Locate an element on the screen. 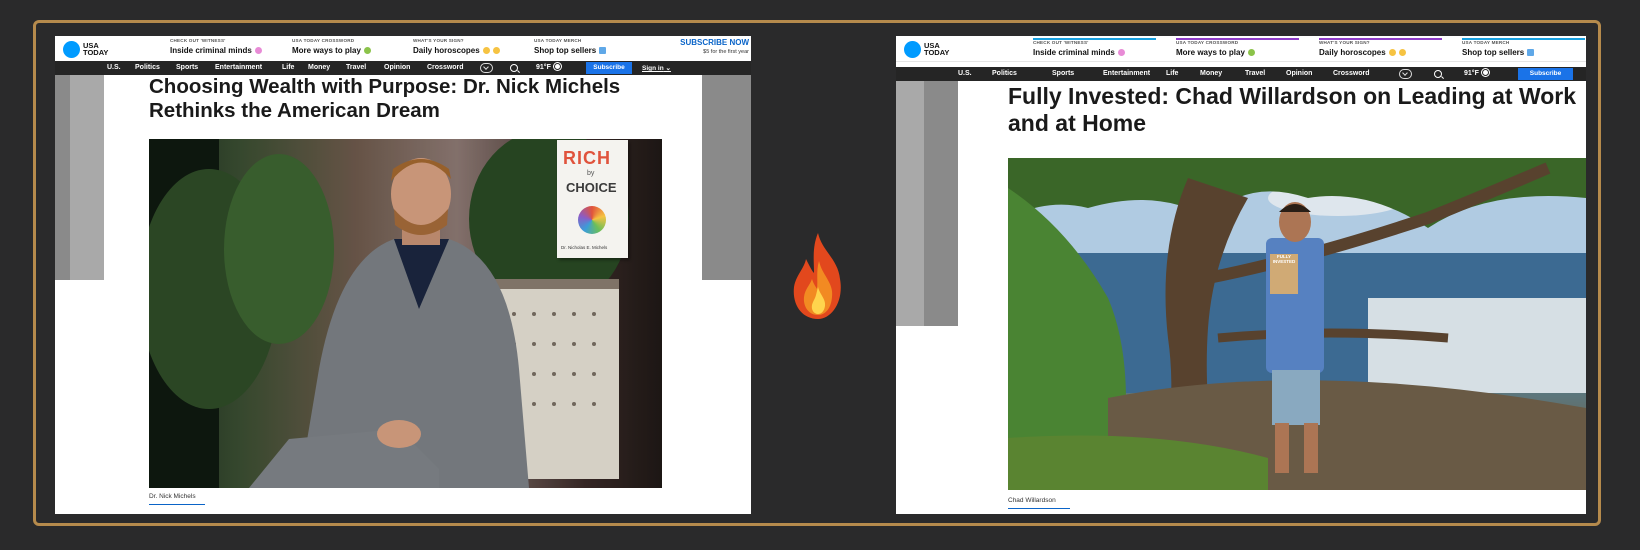 This screenshot has width=1640, height=550. sign-in-label: Sign in is located at coordinates (653, 68).